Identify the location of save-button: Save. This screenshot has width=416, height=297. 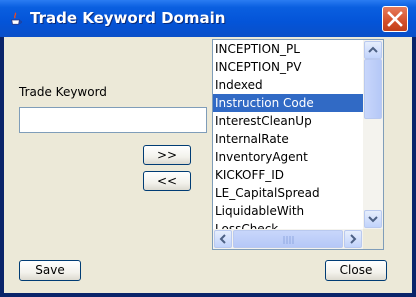
(50, 270).